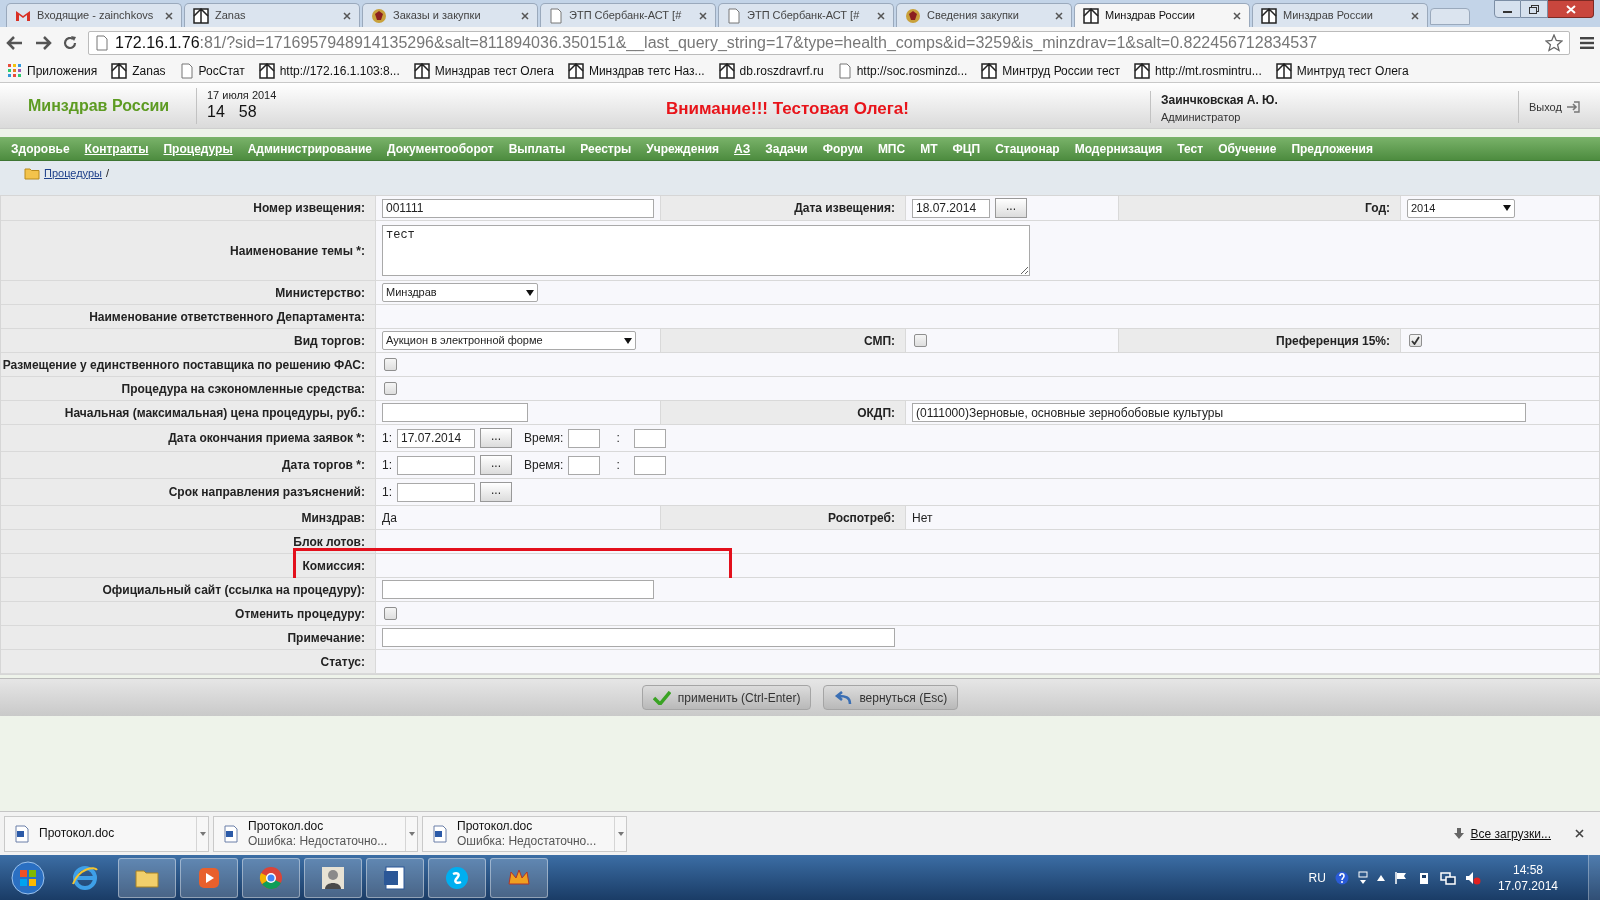 The image size is (1600, 900). I want to click on minimize-icon, so click(1507, 12).